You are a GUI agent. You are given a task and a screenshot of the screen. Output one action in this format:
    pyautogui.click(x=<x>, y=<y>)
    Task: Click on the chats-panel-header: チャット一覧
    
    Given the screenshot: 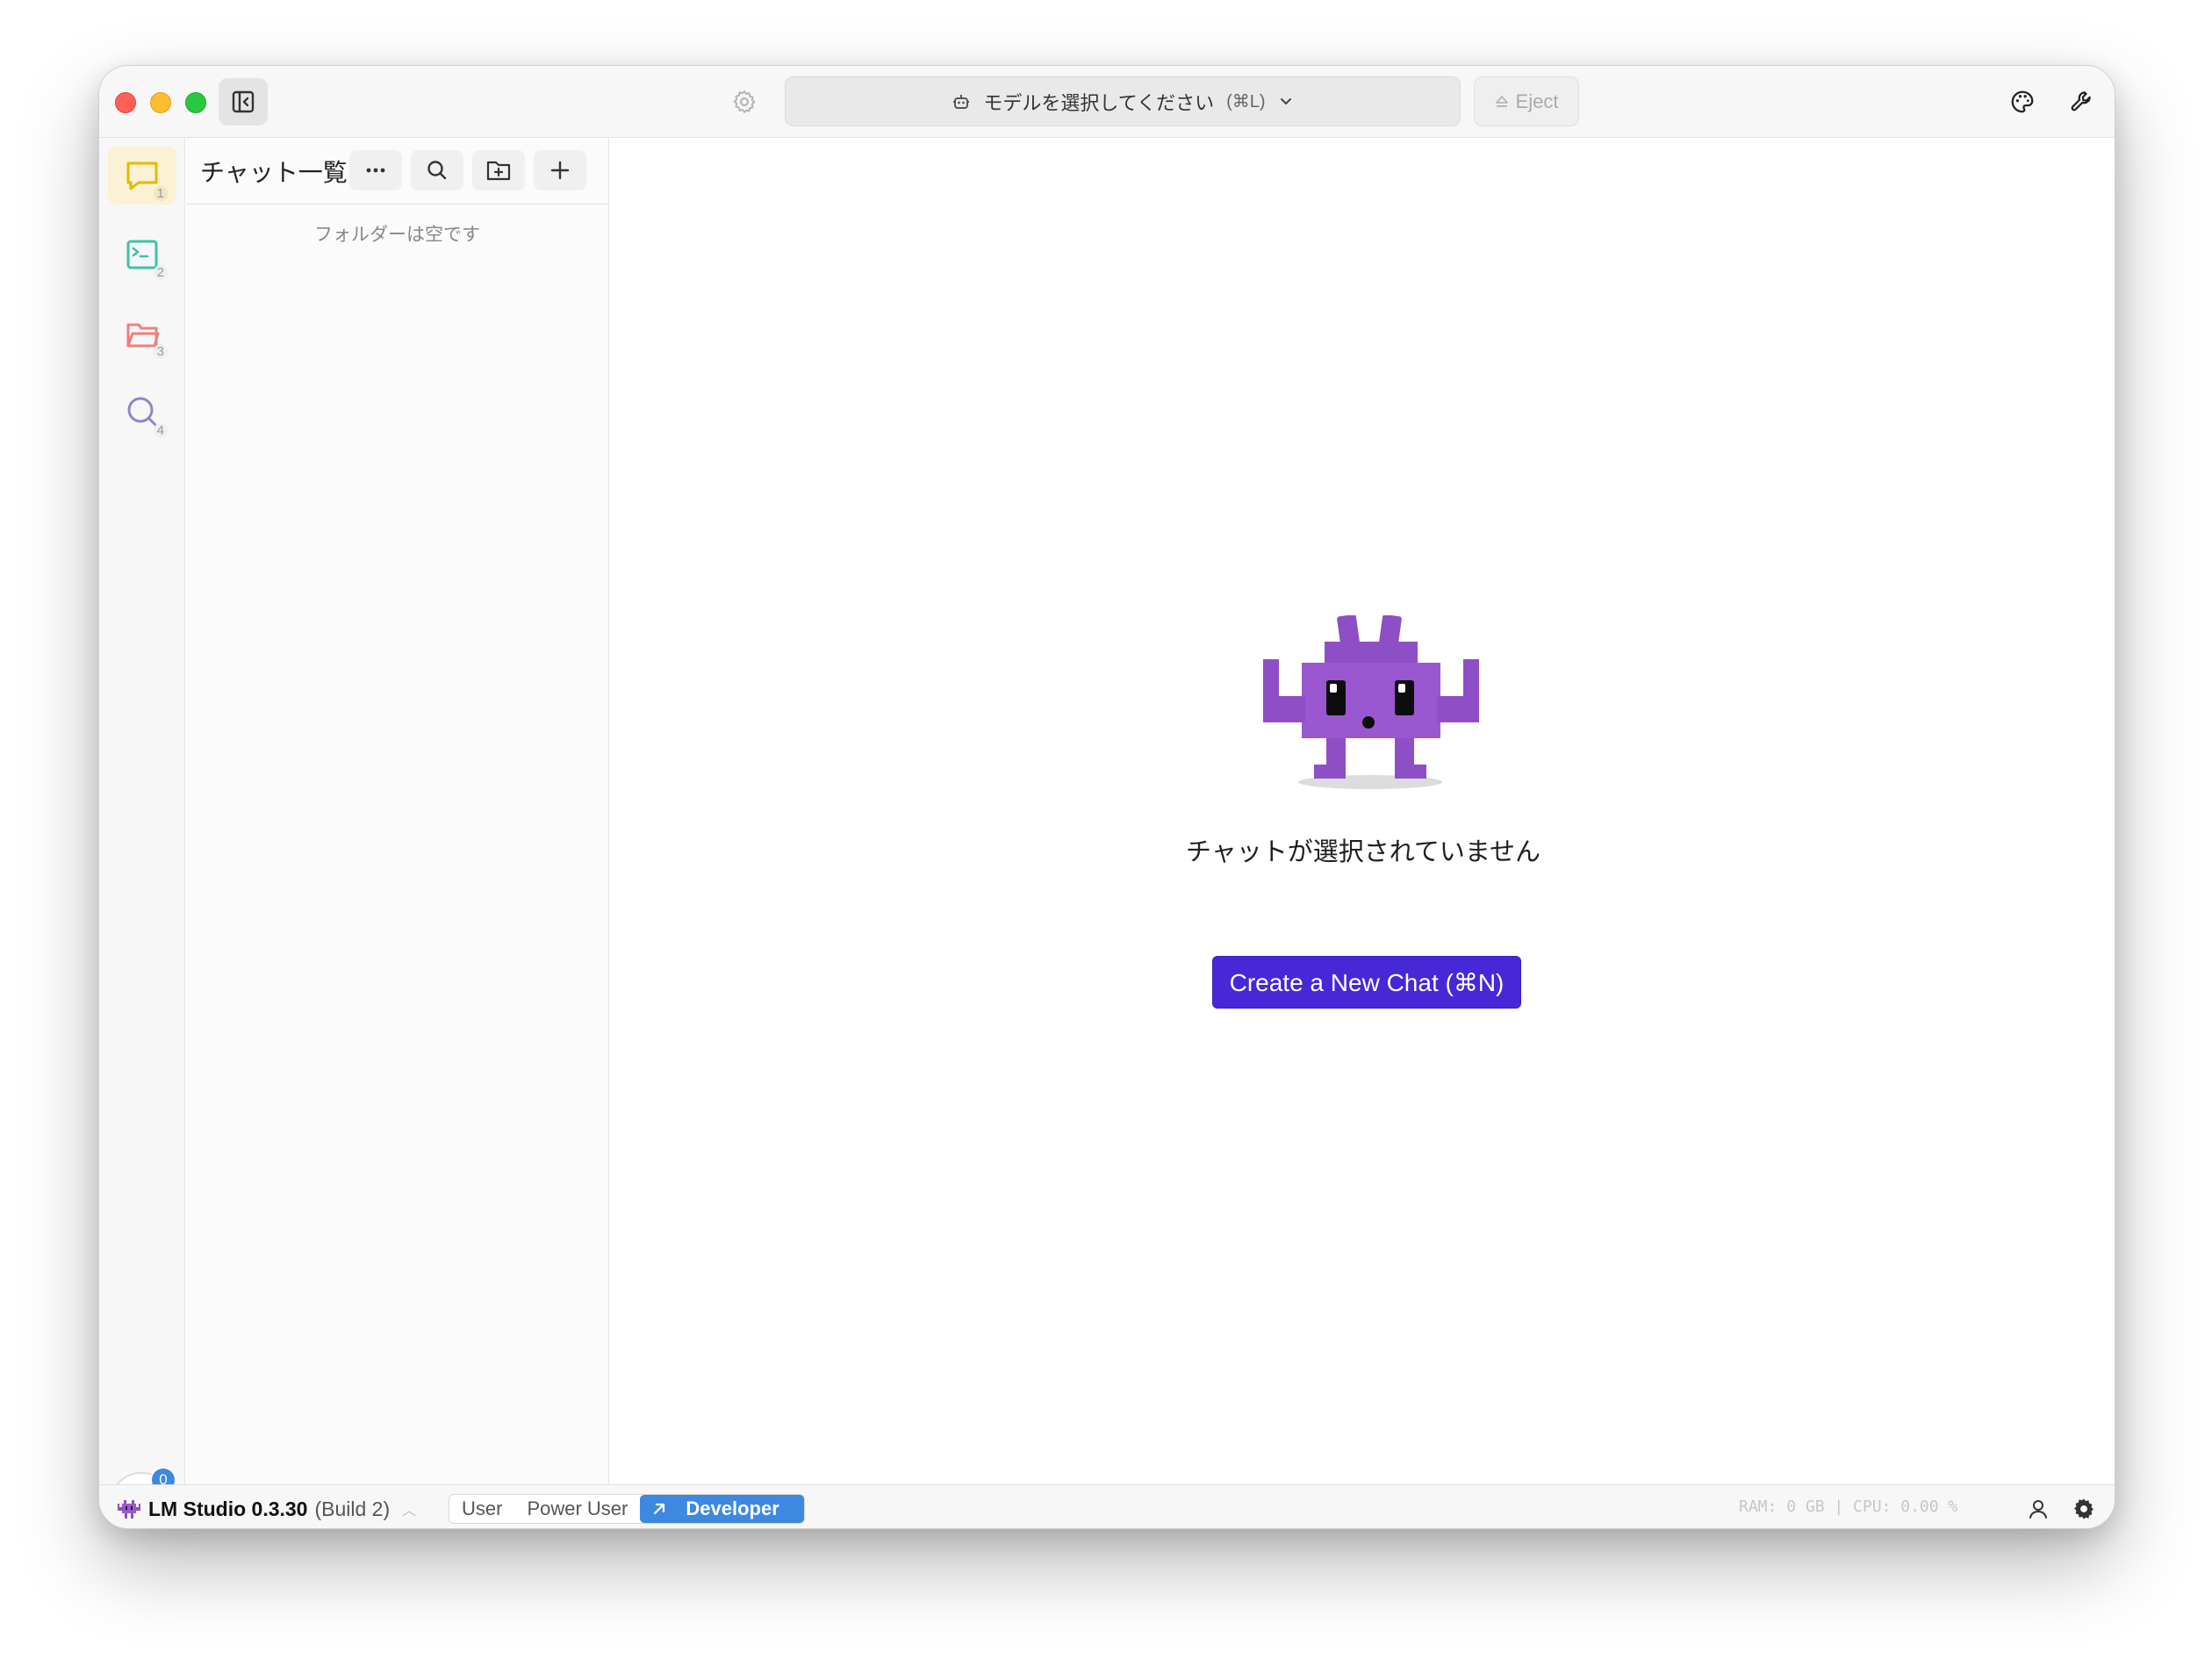 What is the action you would take?
    pyautogui.click(x=397, y=172)
    